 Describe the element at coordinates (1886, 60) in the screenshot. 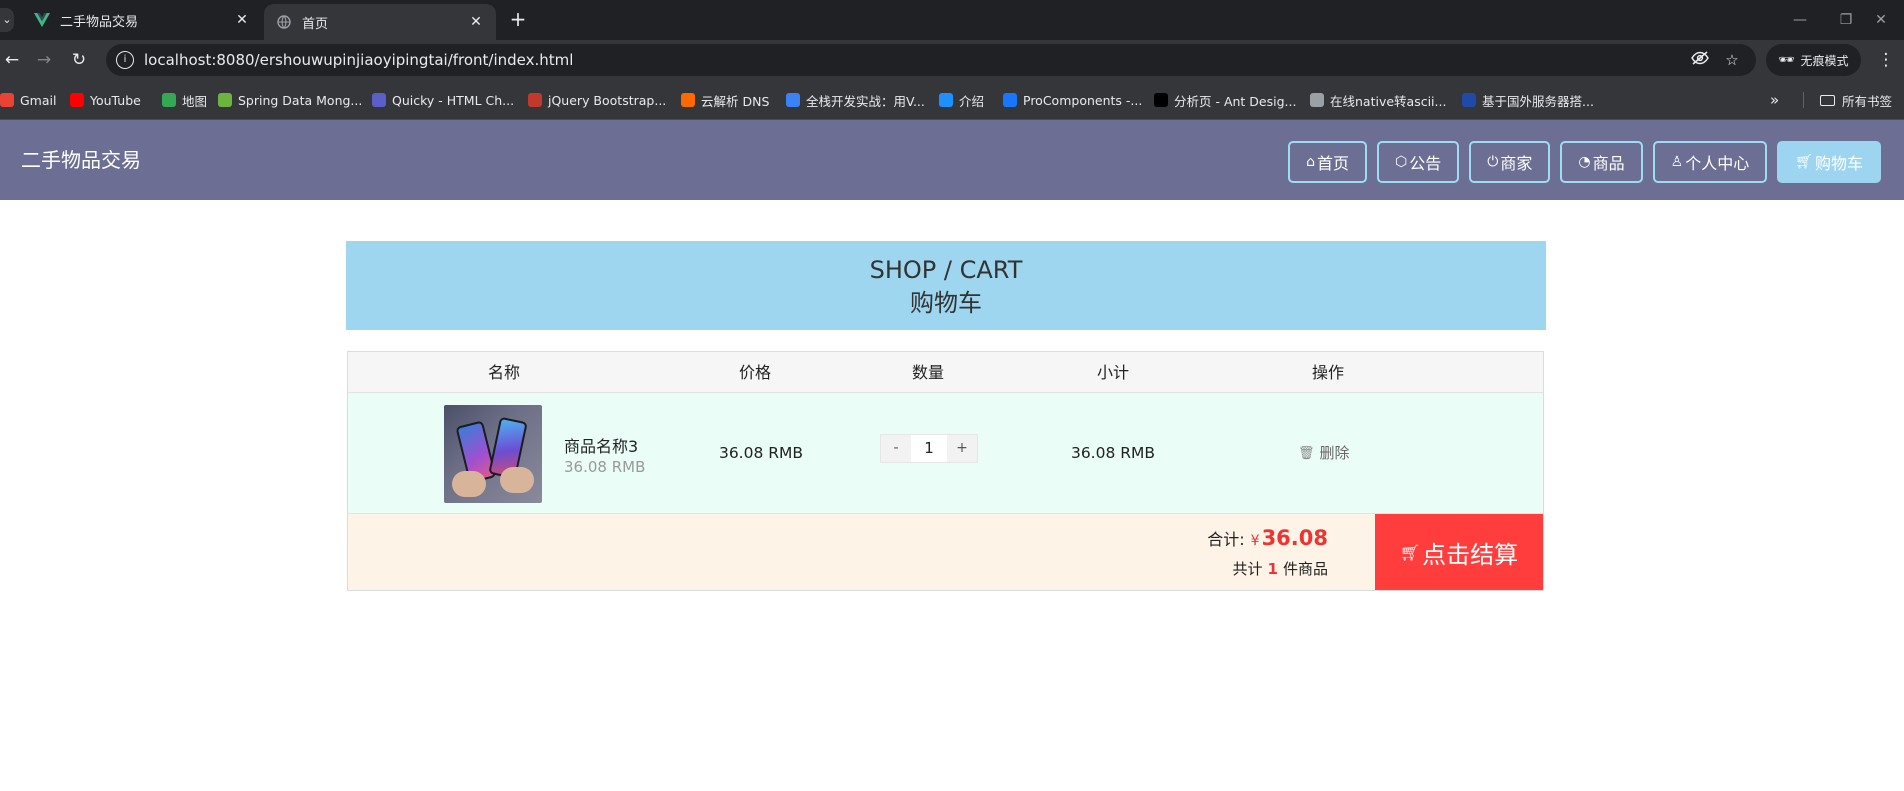

I see `menu-icon: ⋮` at that location.